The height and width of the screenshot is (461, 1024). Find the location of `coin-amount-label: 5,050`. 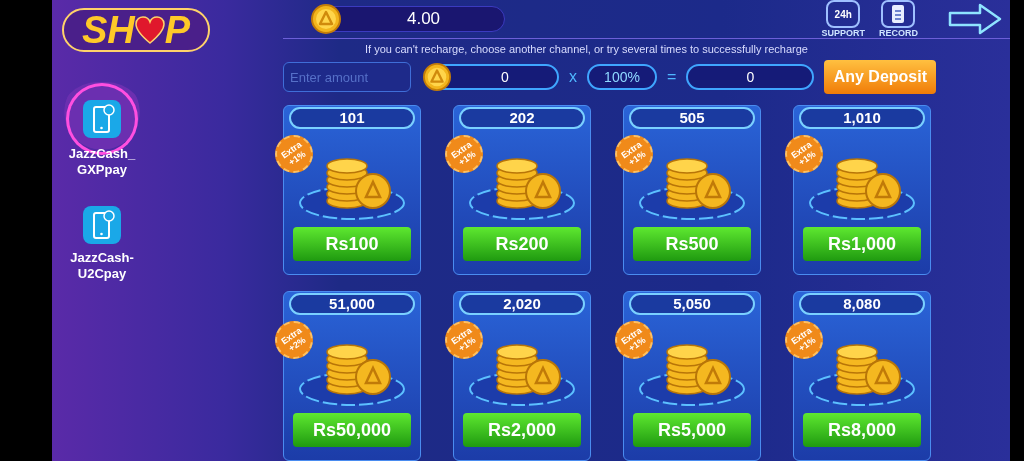

coin-amount-label: 5,050 is located at coordinates (692, 304).